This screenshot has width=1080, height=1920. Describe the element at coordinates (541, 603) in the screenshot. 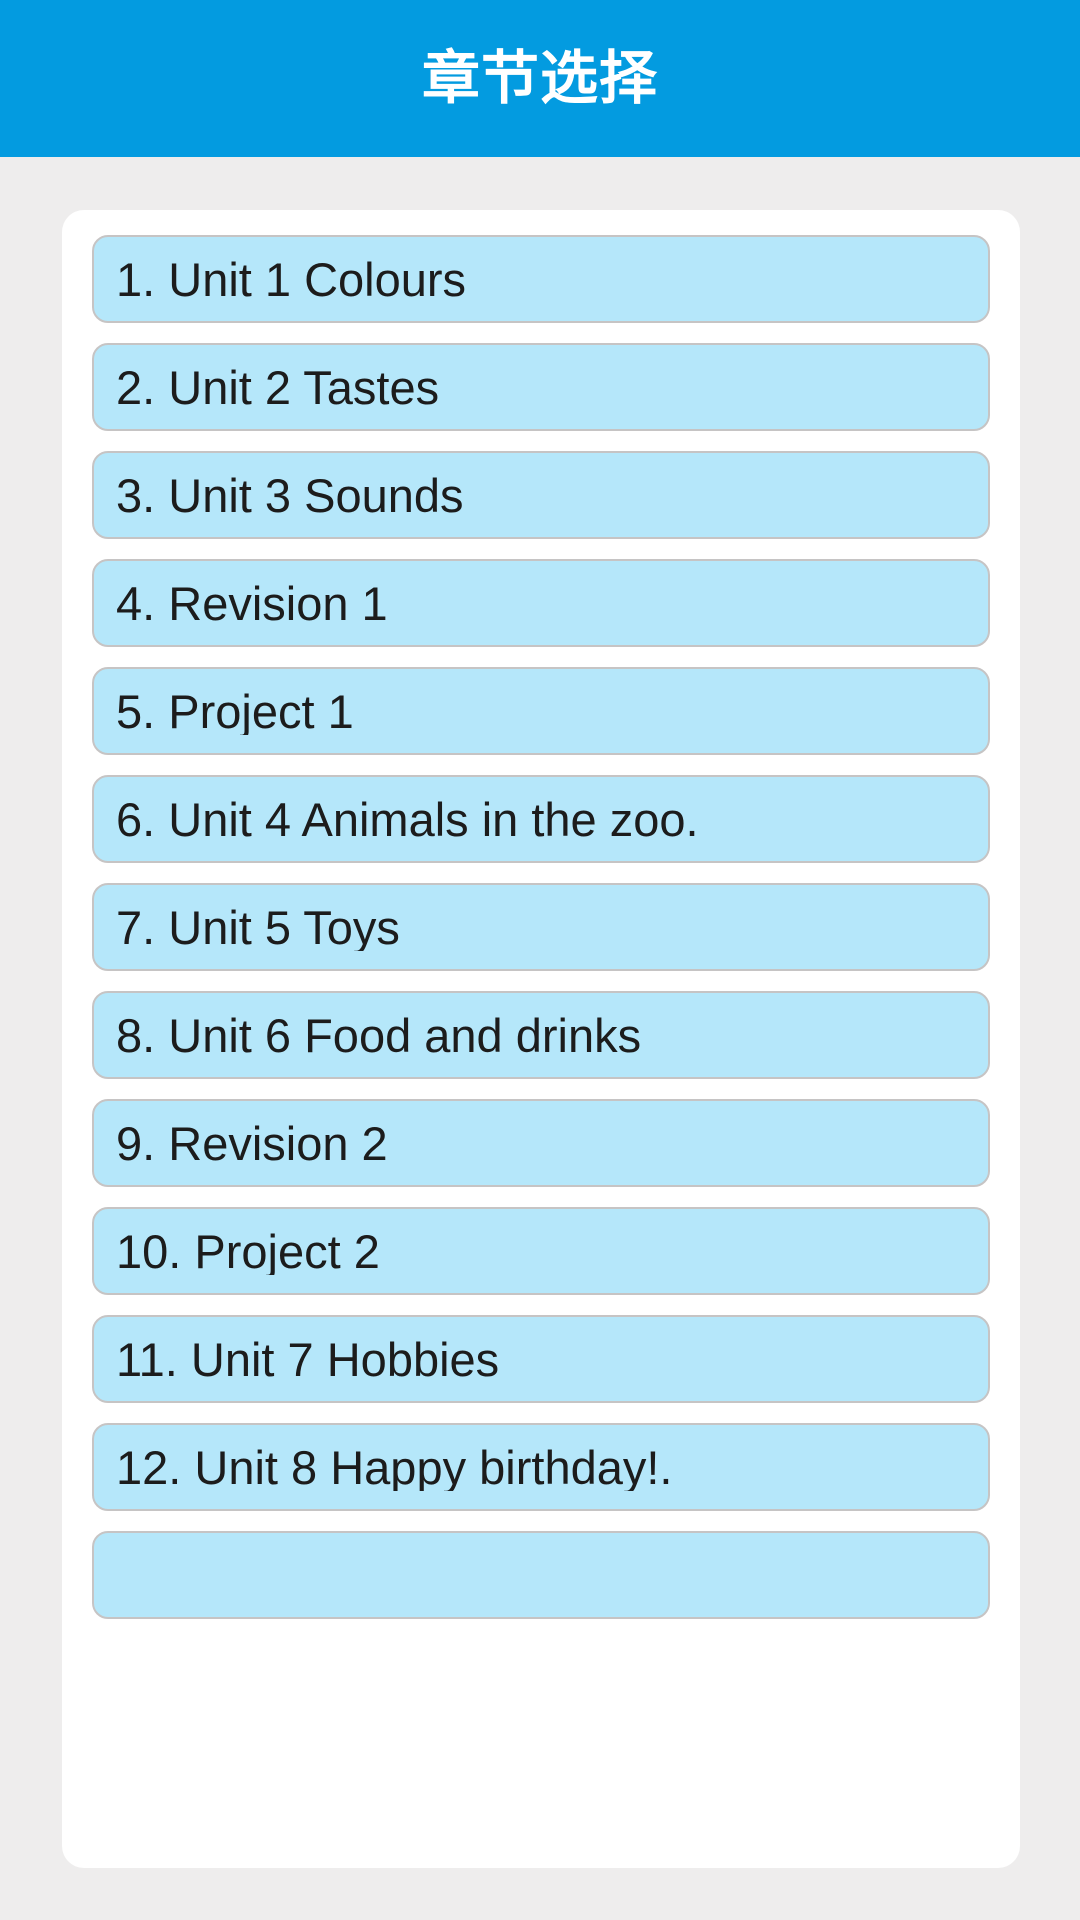

I see `chapter-item-4: 4. Revision 1` at that location.